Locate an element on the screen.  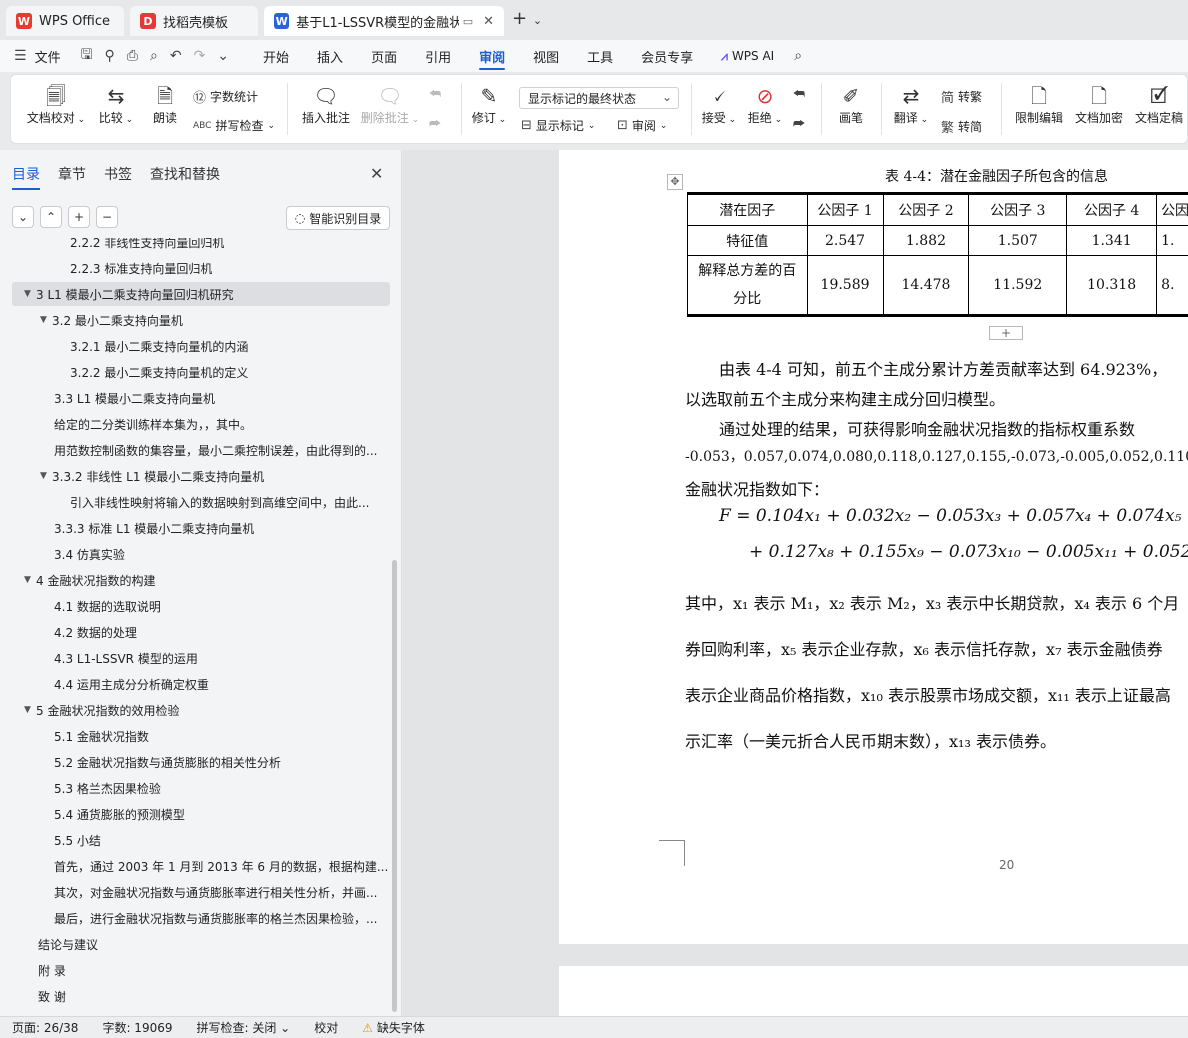
undo-icon: ↶ is located at coordinates (176, 56).